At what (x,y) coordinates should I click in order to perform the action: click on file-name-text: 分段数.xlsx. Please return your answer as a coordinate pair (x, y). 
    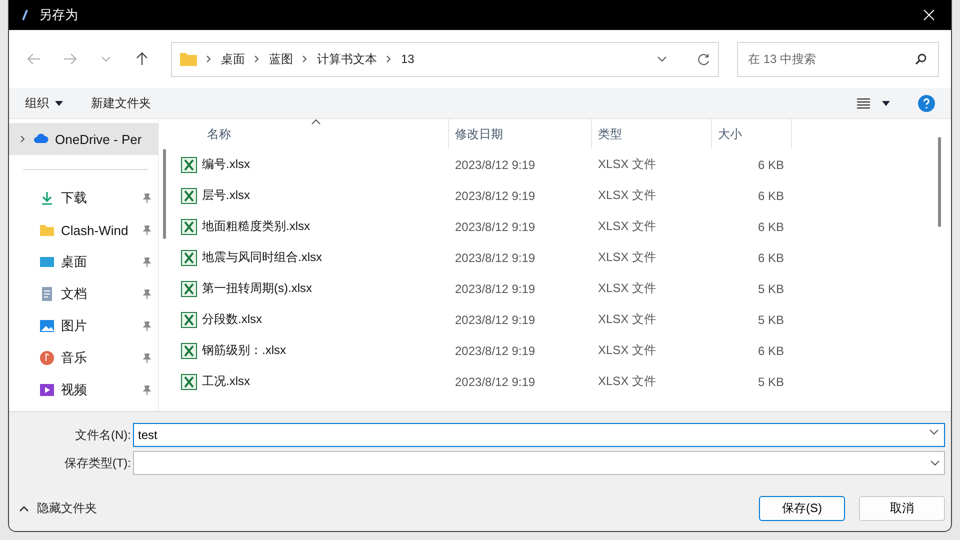
    Looking at the image, I should click on (232, 319).